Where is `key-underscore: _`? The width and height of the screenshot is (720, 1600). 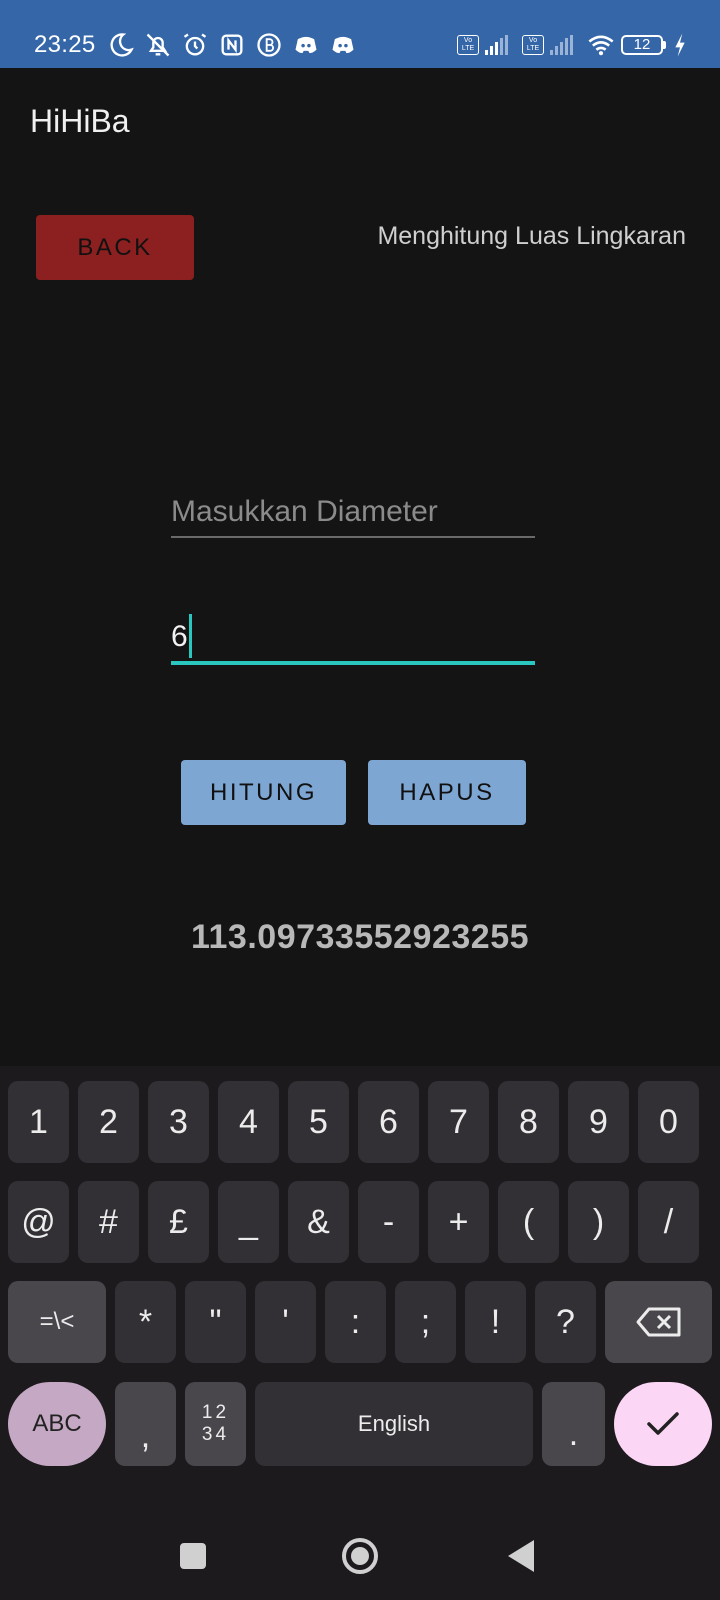
key-underscore: _ is located at coordinates (248, 1222).